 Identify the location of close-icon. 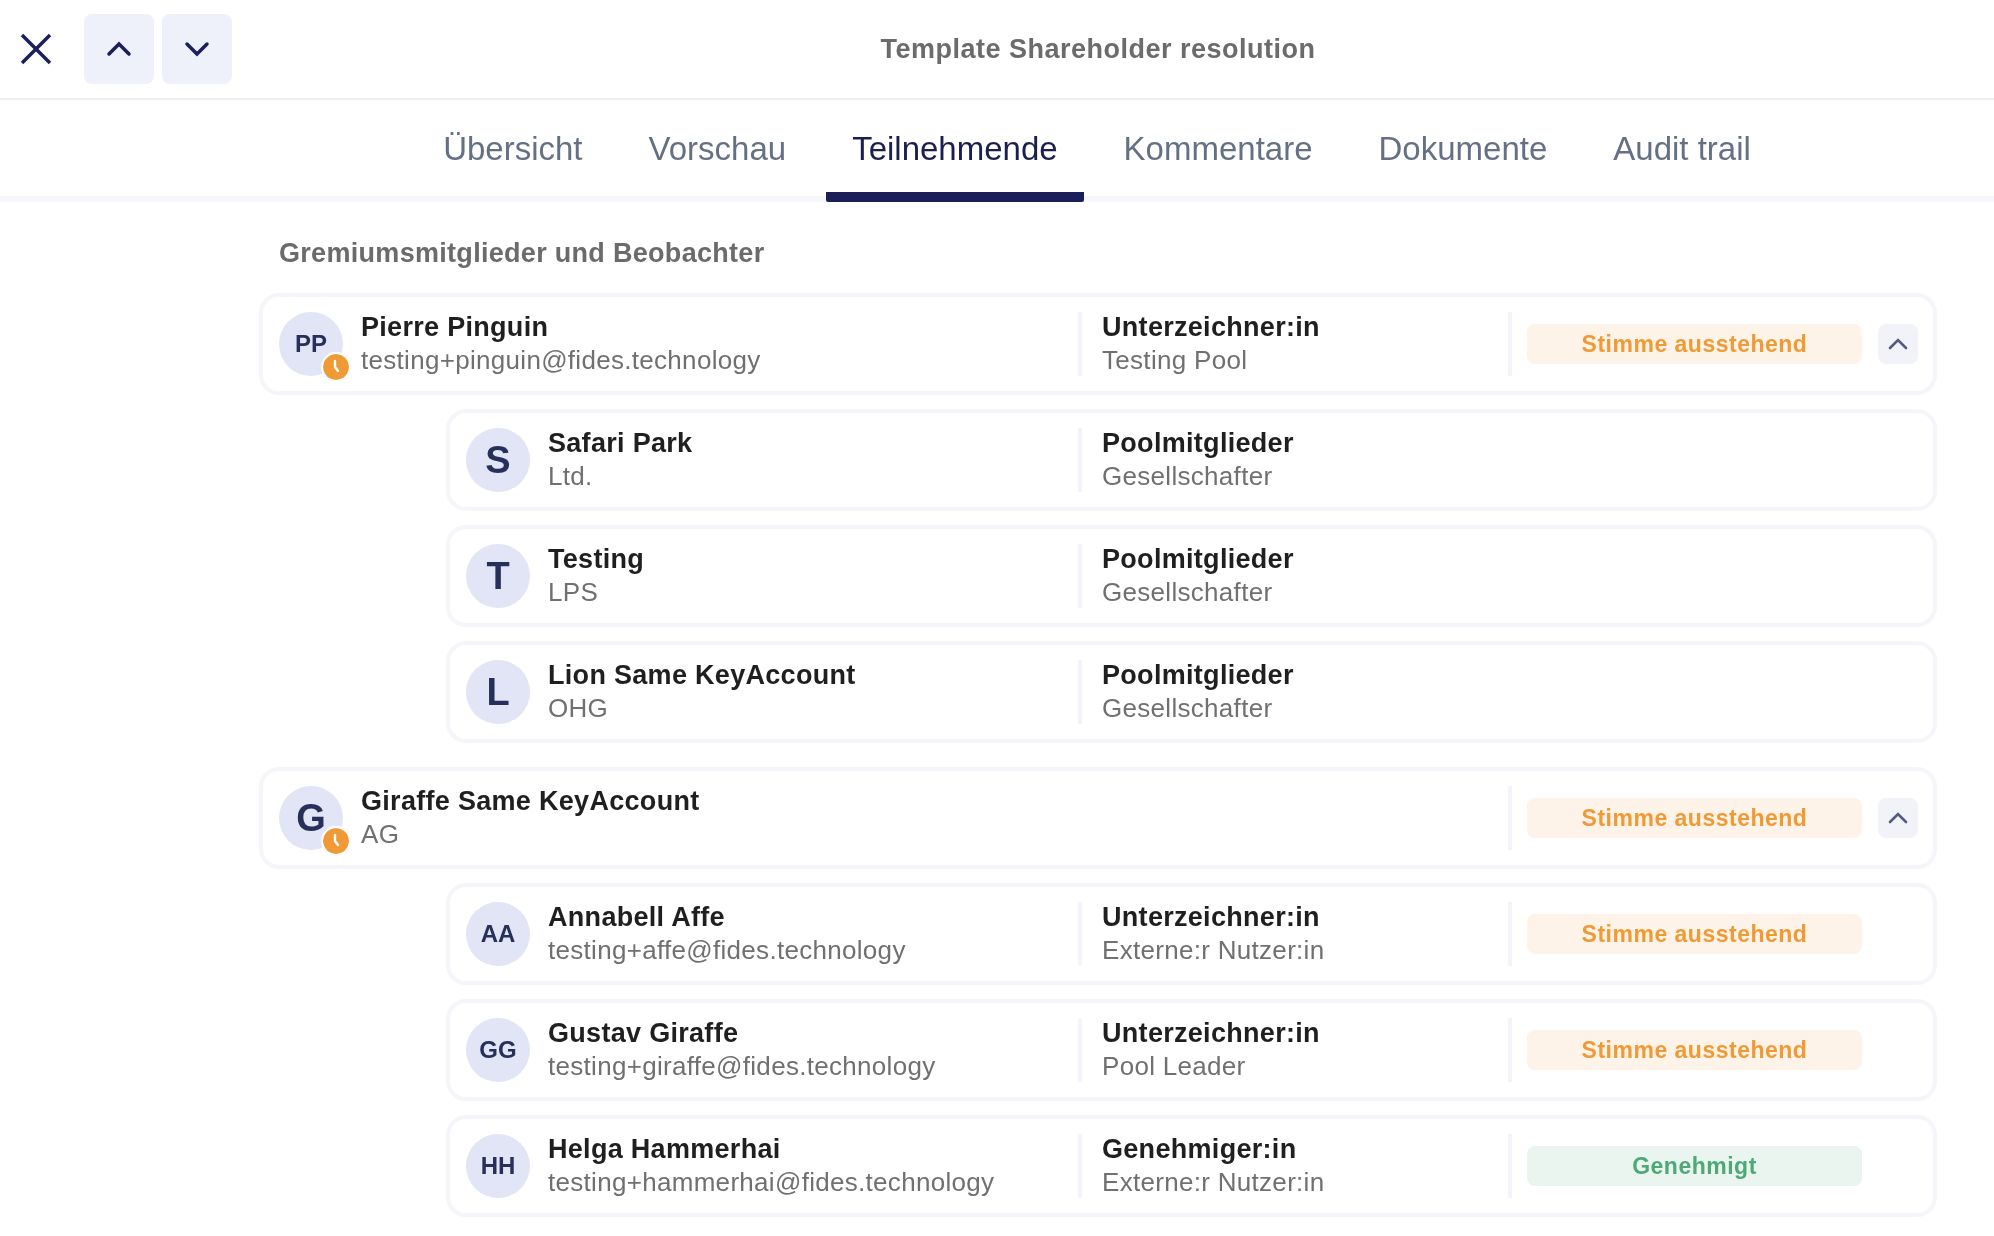
(36, 49).